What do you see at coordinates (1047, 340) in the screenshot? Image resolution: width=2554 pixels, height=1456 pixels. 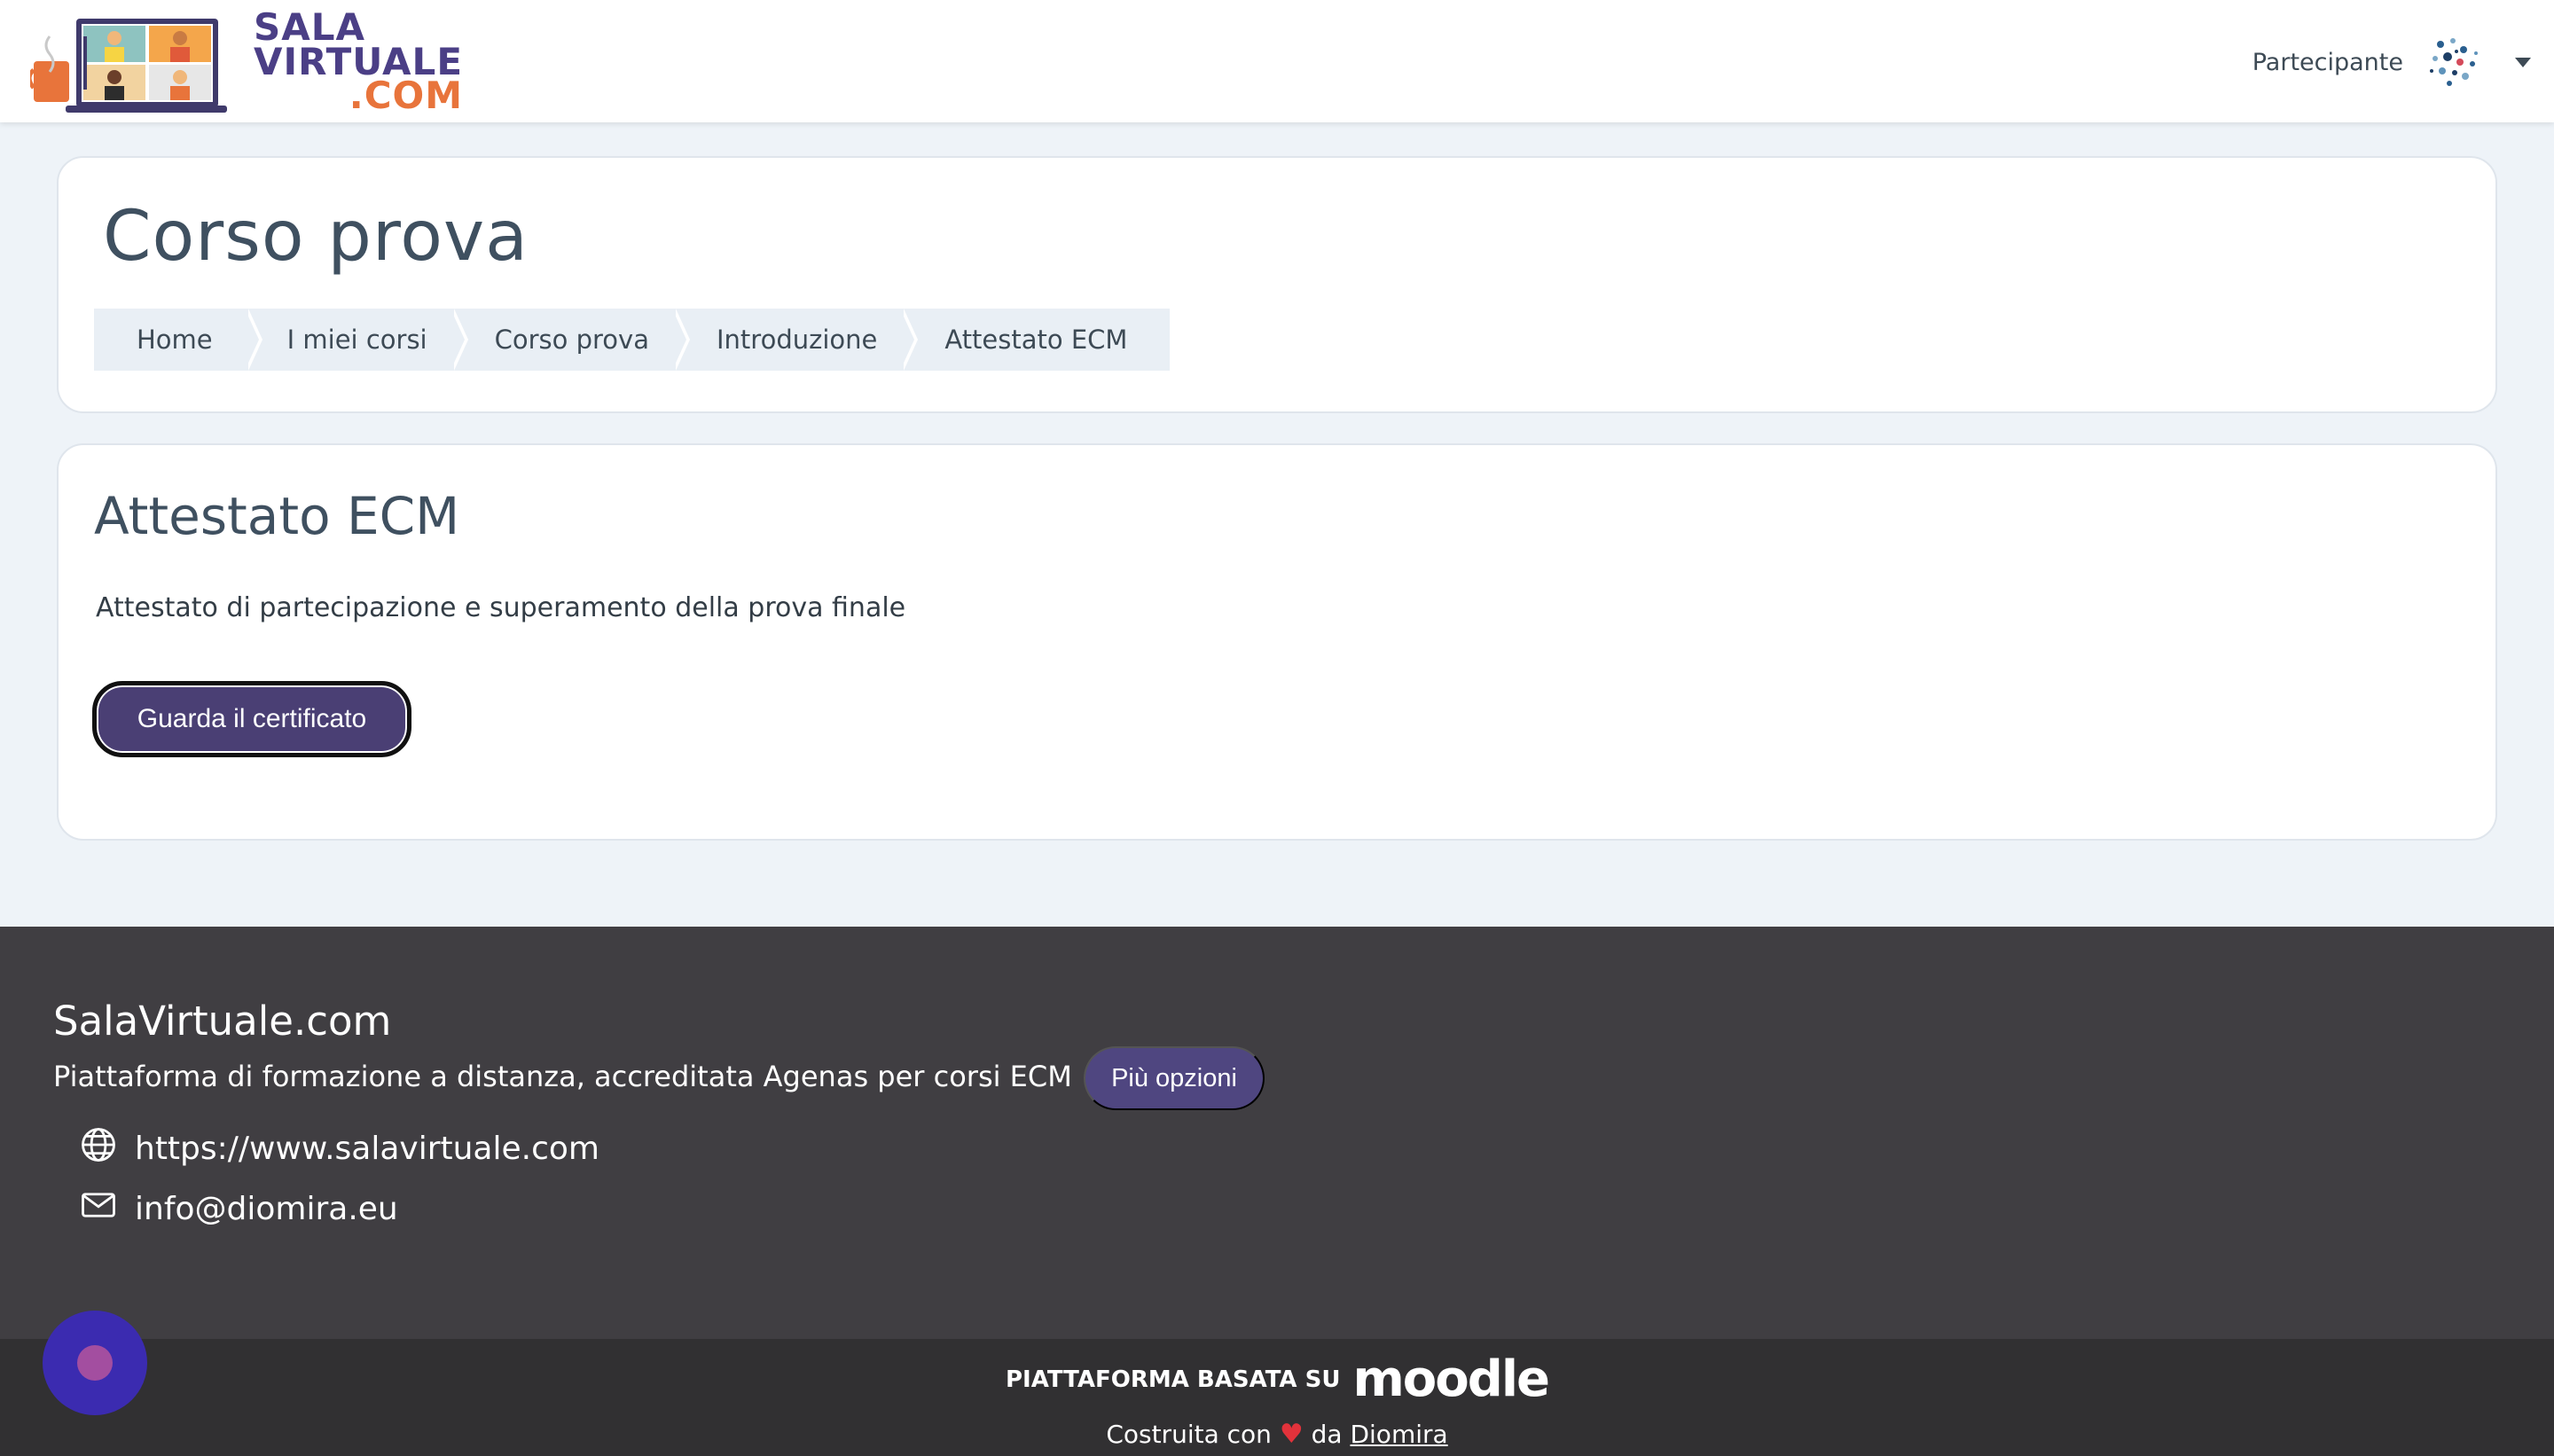 I see `breadcrumb-current: Attestato ECM` at bounding box center [1047, 340].